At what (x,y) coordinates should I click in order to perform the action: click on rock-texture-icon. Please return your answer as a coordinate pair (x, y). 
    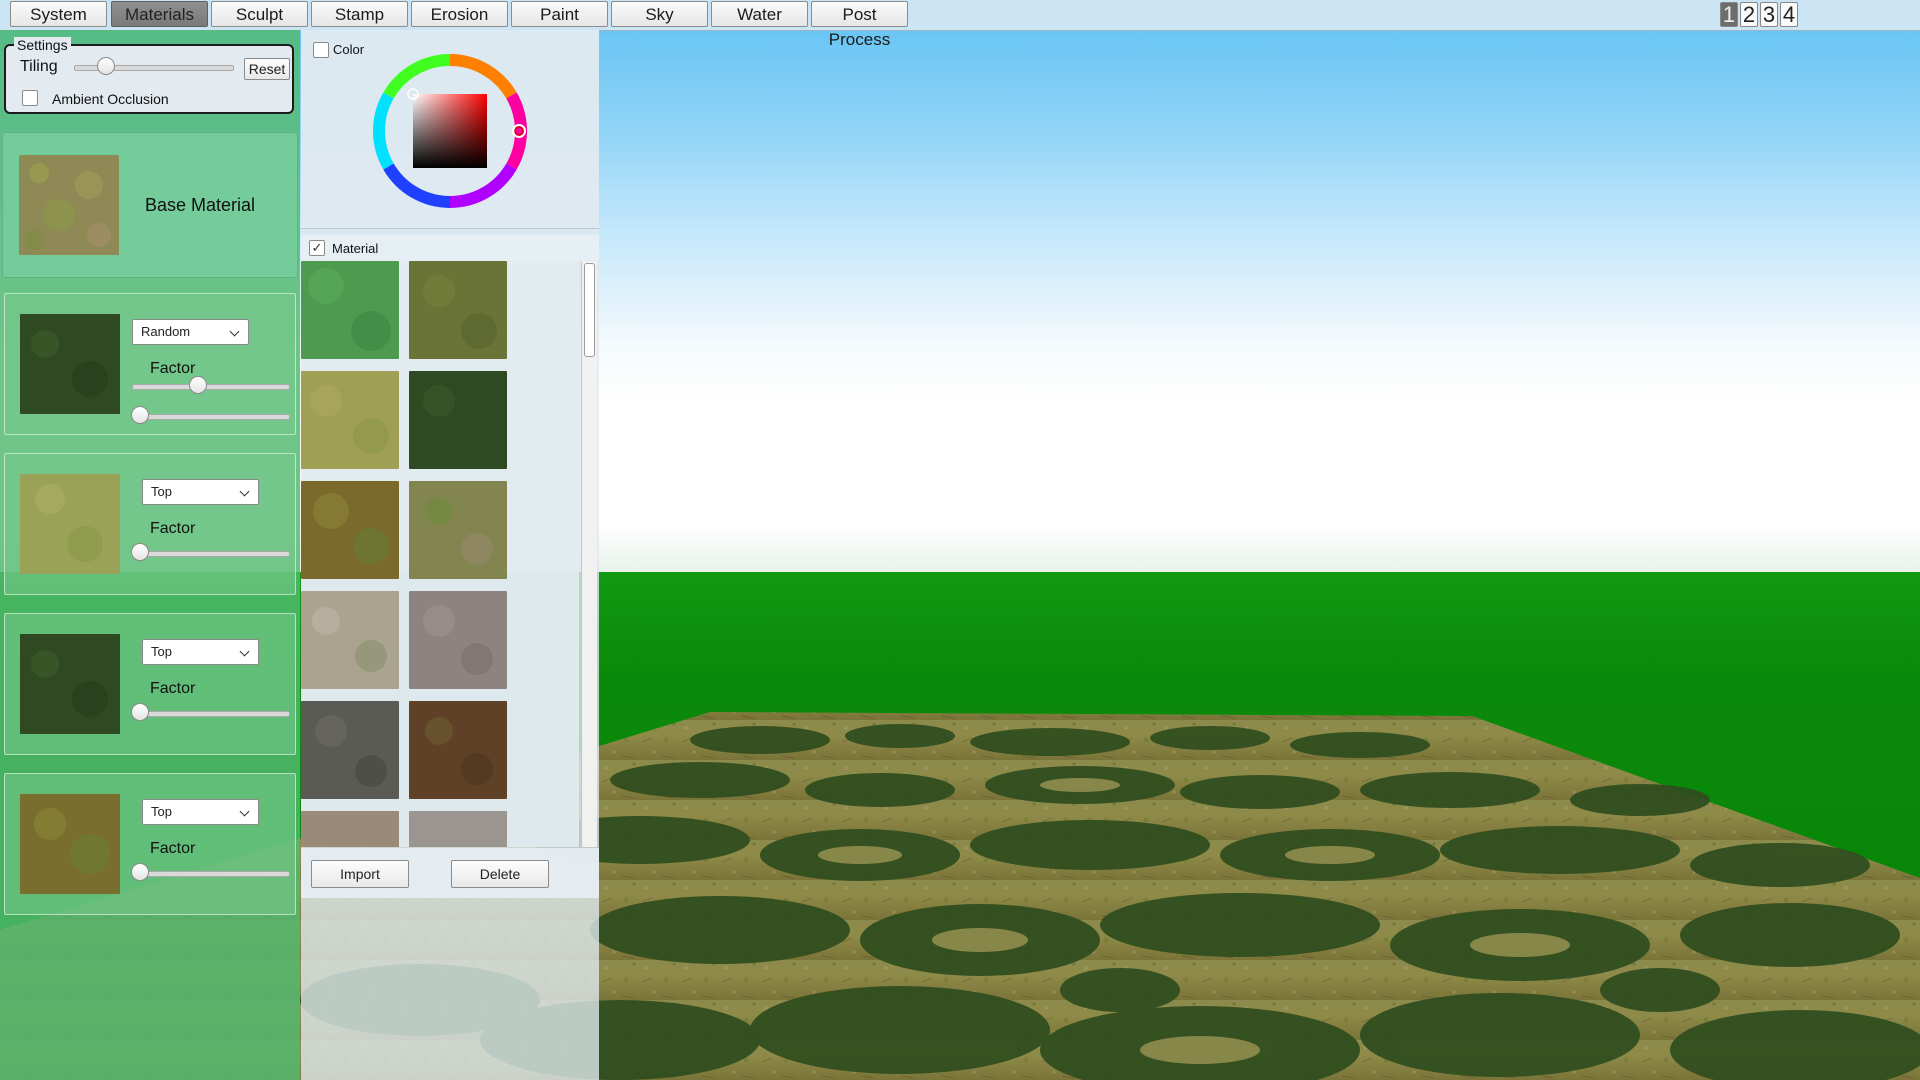
    Looking at the image, I should click on (458, 640).